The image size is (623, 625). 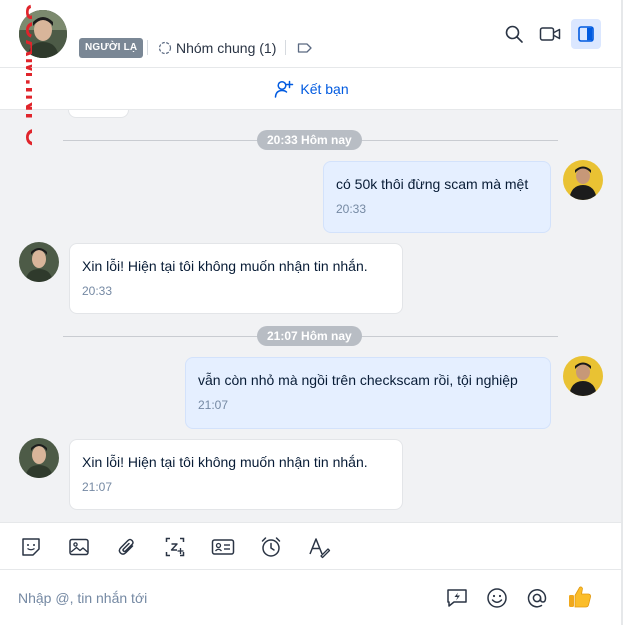 I want to click on contact-card-button, so click(x=223, y=547).